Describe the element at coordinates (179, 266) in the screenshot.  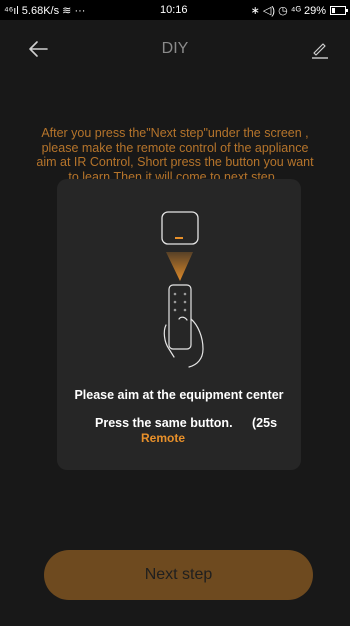
I see `ir-beam-icon` at that location.